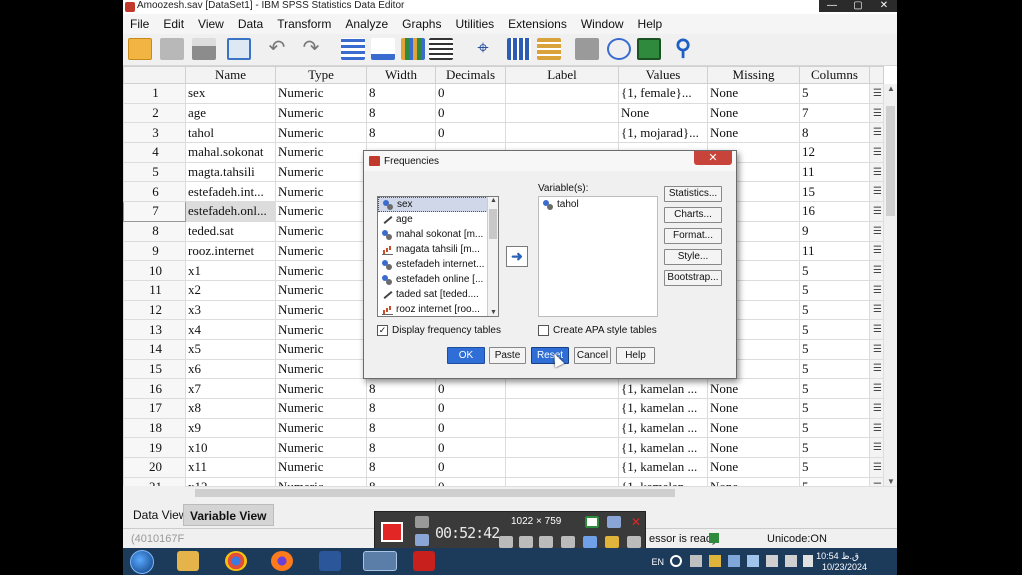  What do you see at coordinates (503, 481) in the screenshot?
I see `table-row: 21x12Numeric80 {1, kamelan ...None5☰` at bounding box center [503, 481].